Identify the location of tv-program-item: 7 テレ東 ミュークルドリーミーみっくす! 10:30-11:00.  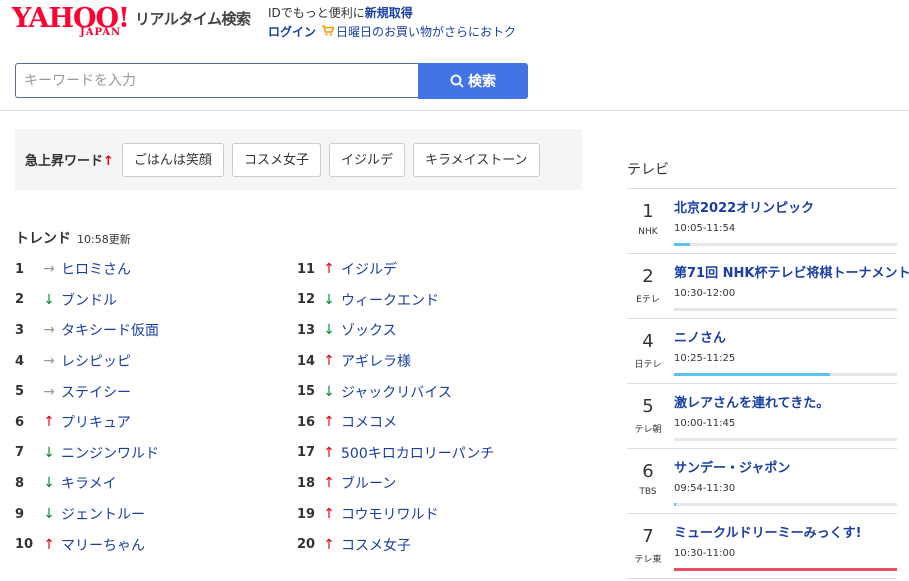
(762, 546).